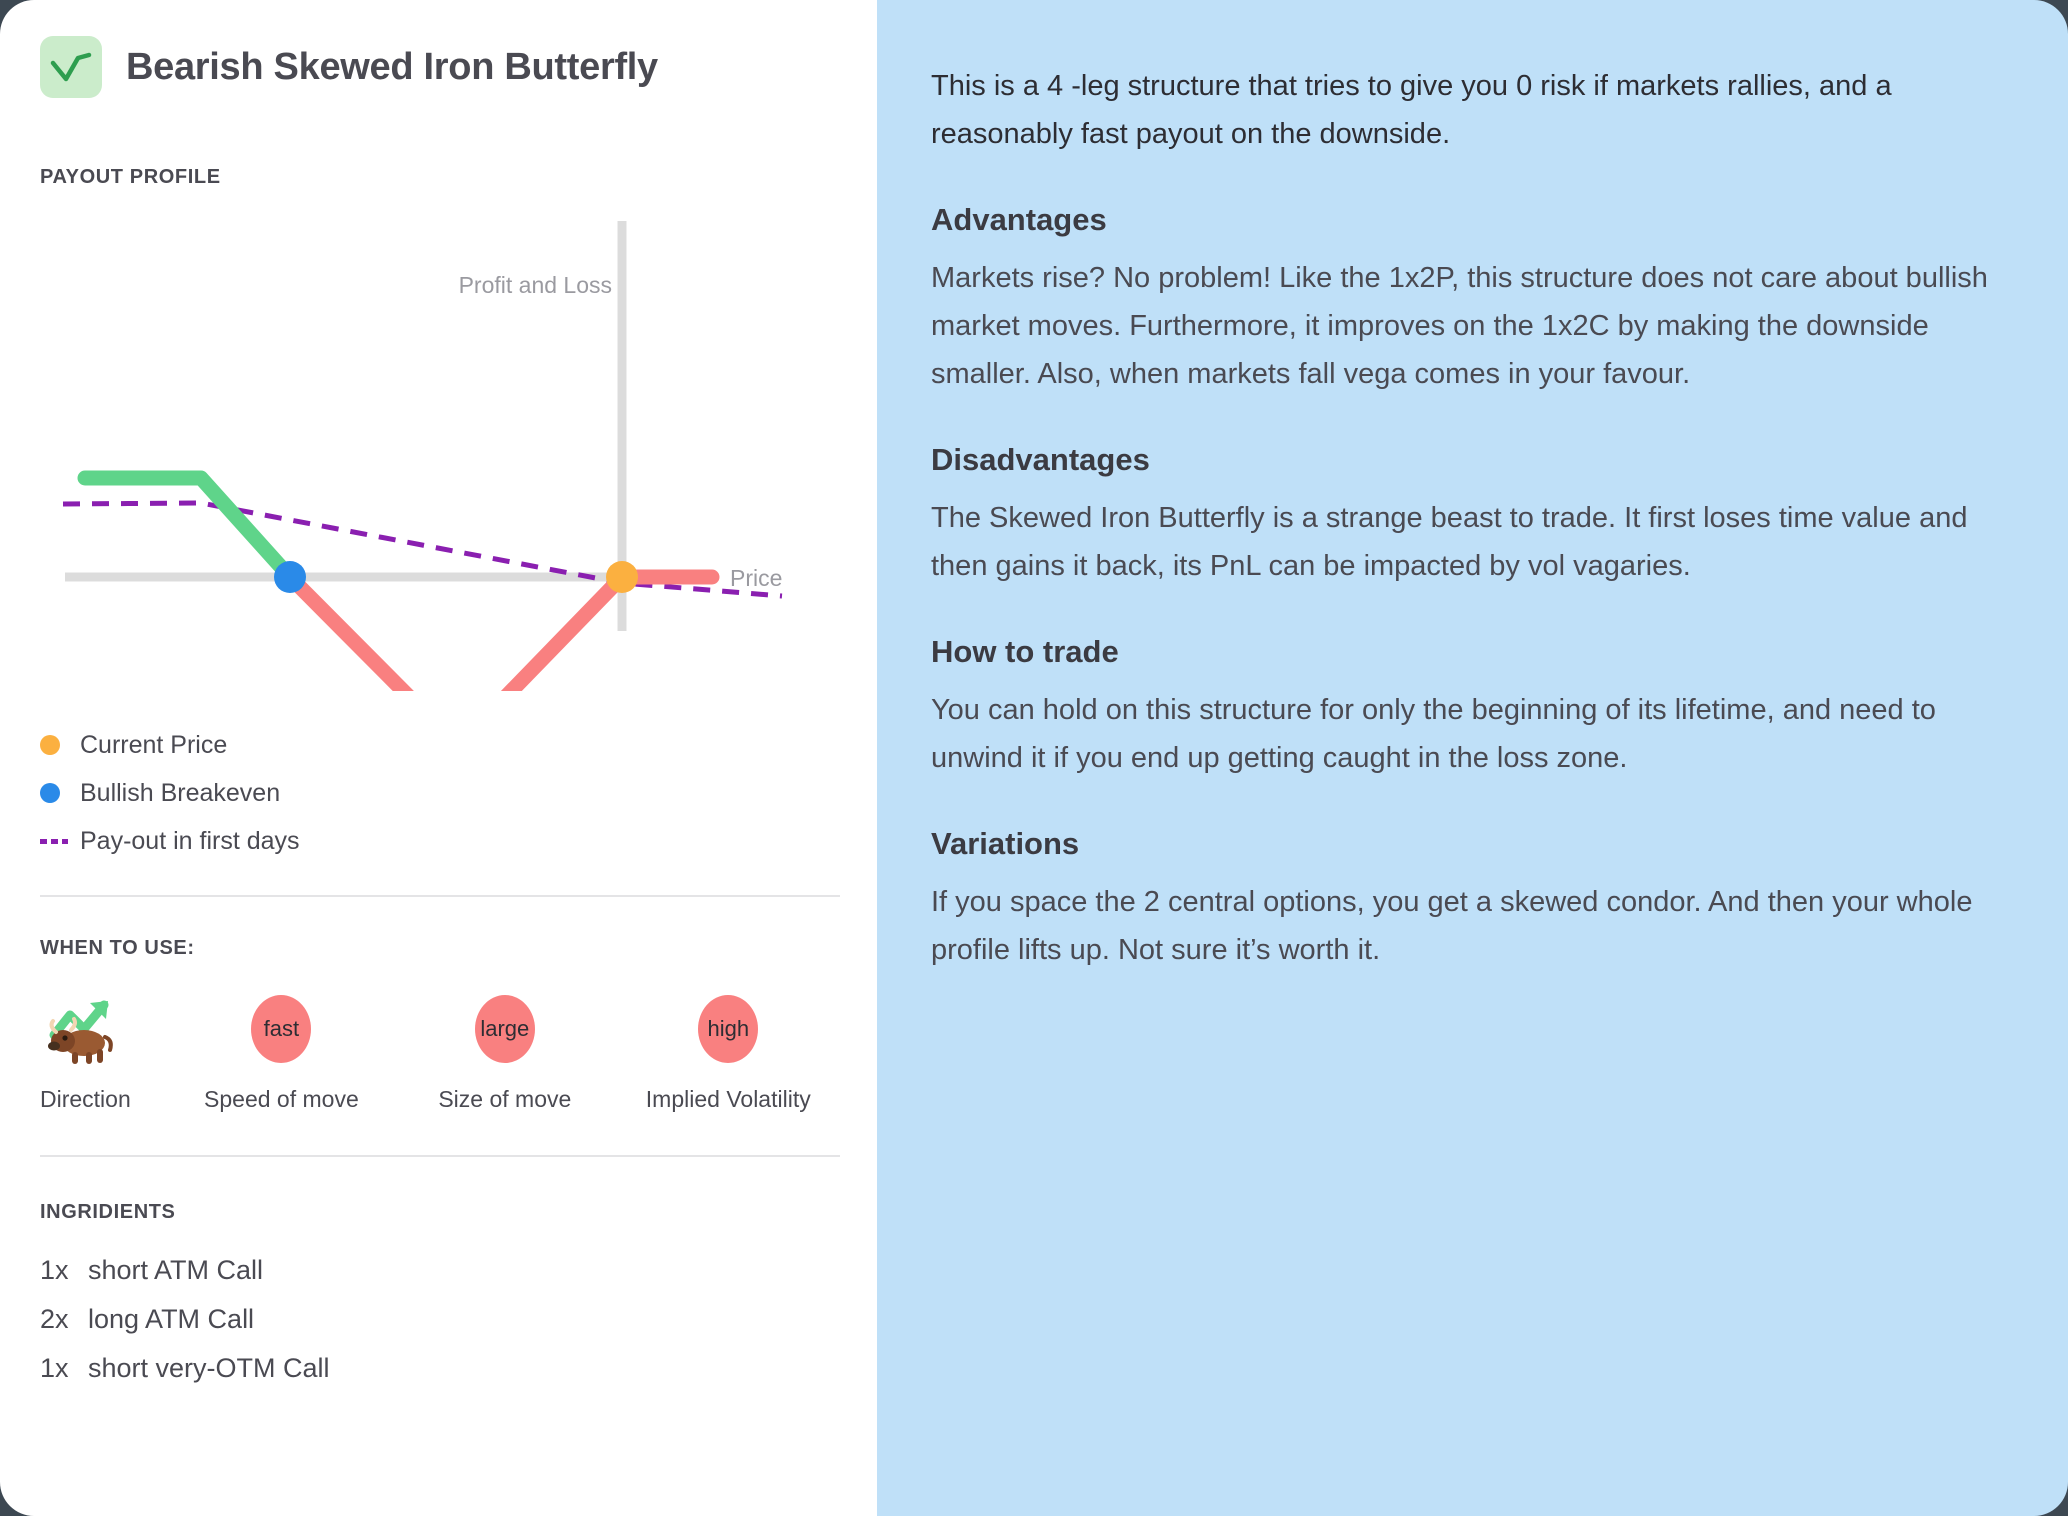 Image resolution: width=2068 pixels, height=1516 pixels. I want to click on size-of-move-badge: large, so click(504, 1029).